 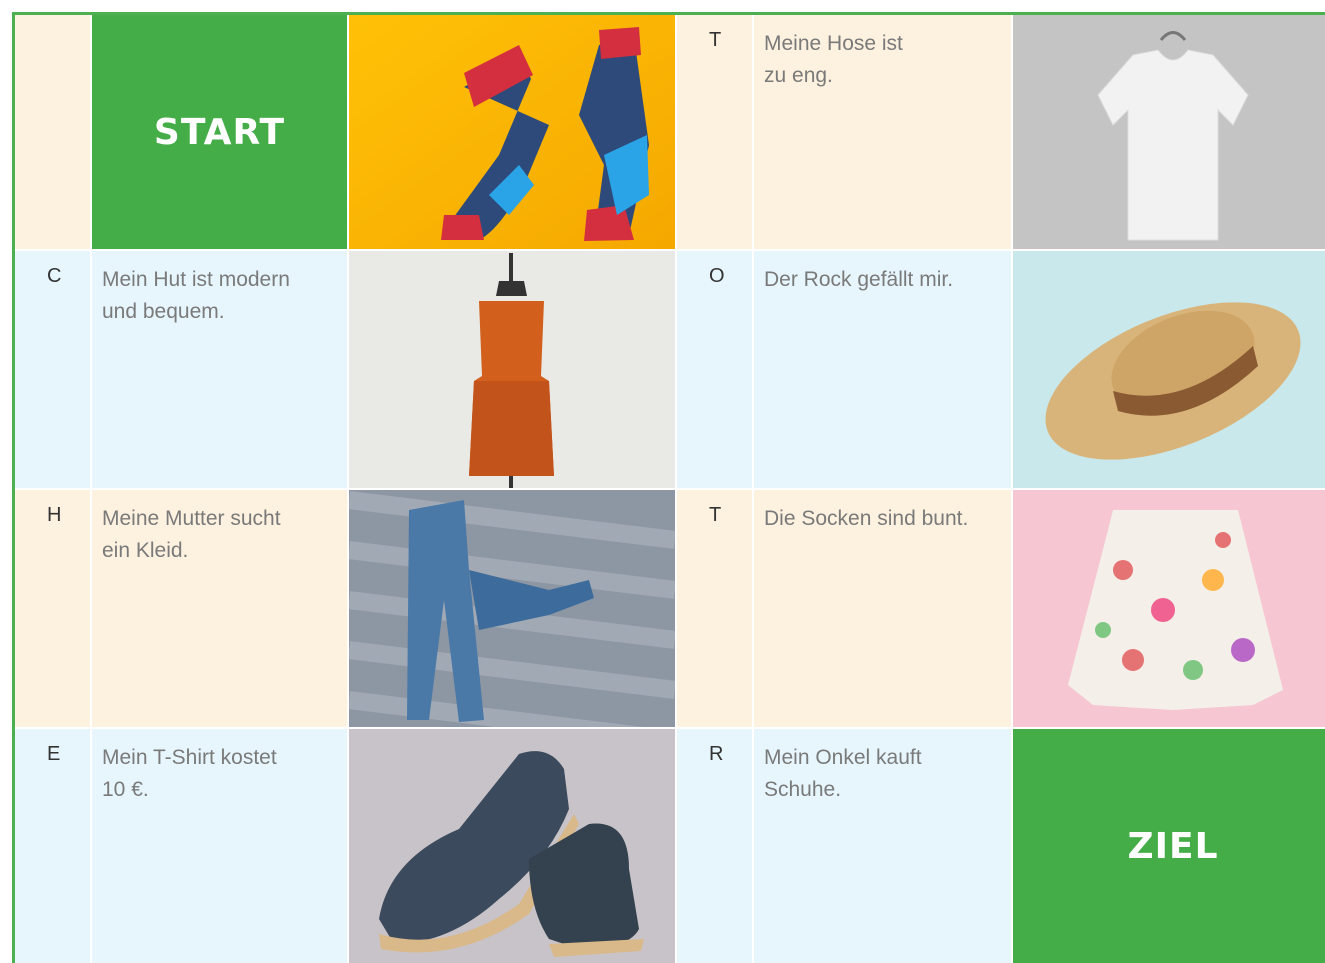 I want to click on sentence-cell: Meine Mutter sucht ein Kleid., so click(x=219, y=608).